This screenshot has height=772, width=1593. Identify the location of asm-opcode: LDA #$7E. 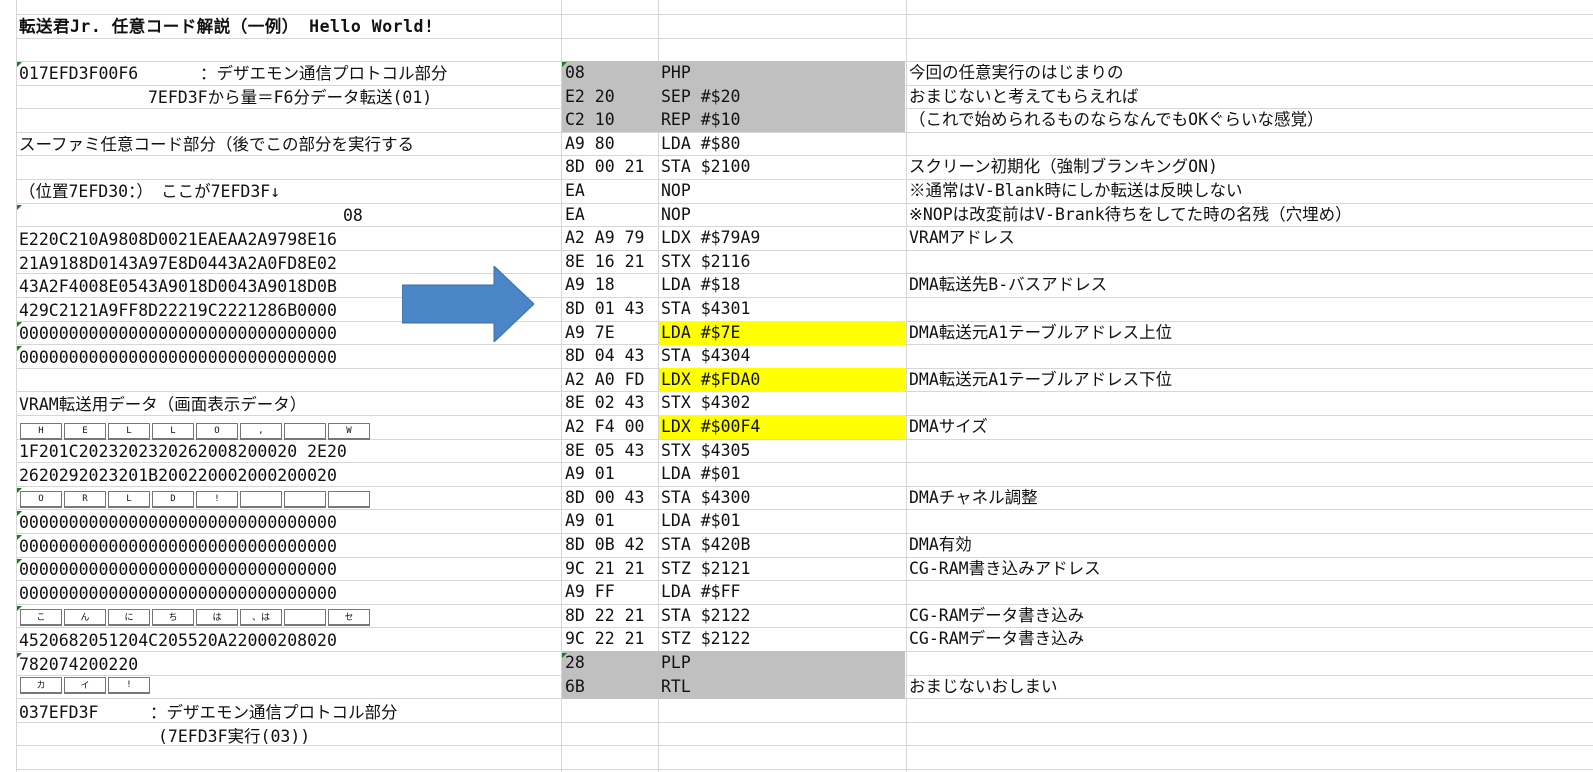
(700, 332).